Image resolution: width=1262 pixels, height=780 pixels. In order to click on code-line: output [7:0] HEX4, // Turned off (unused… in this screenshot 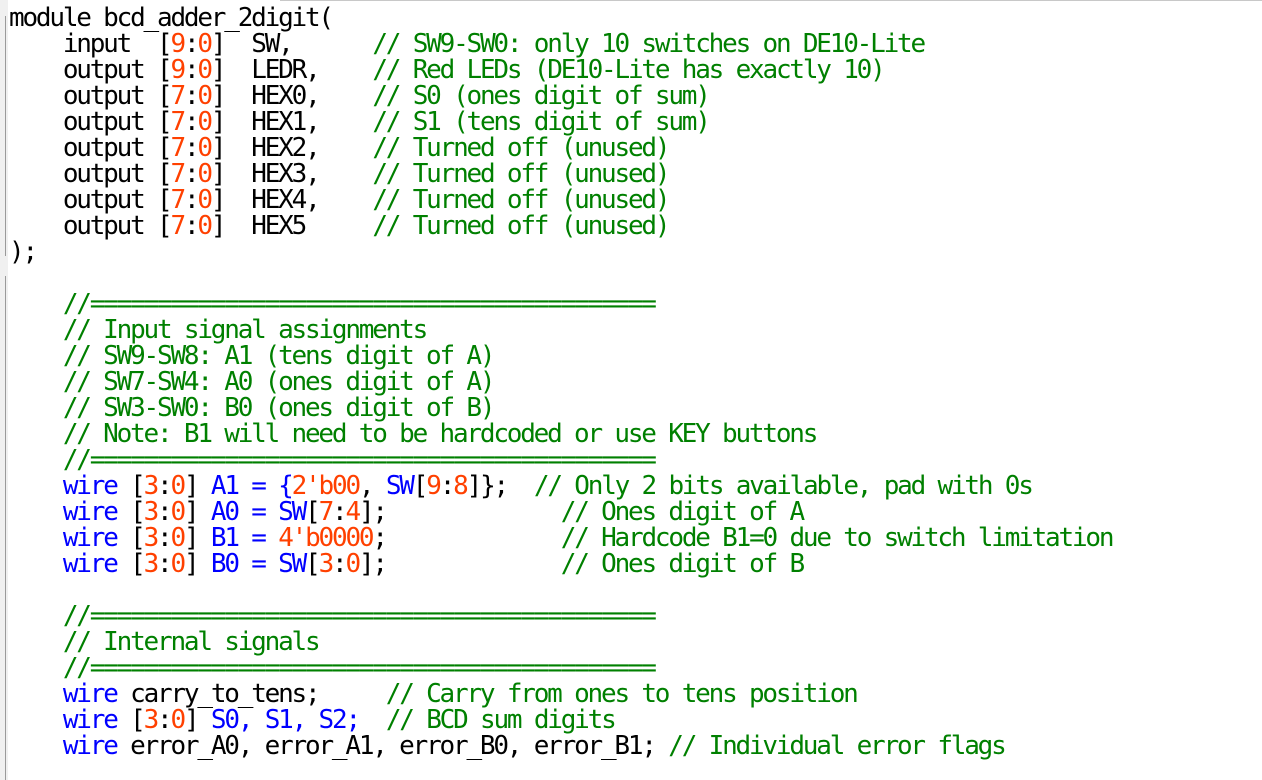, I will do `click(560, 200)`.